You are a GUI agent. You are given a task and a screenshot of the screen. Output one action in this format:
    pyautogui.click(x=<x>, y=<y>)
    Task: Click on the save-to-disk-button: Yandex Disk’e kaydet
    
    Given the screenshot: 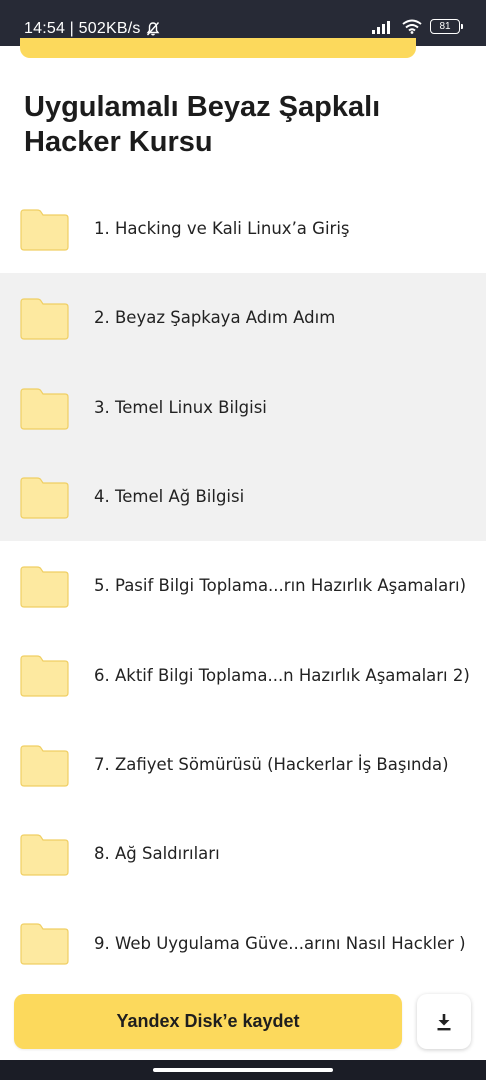 What is the action you would take?
    pyautogui.click(x=208, y=1021)
    